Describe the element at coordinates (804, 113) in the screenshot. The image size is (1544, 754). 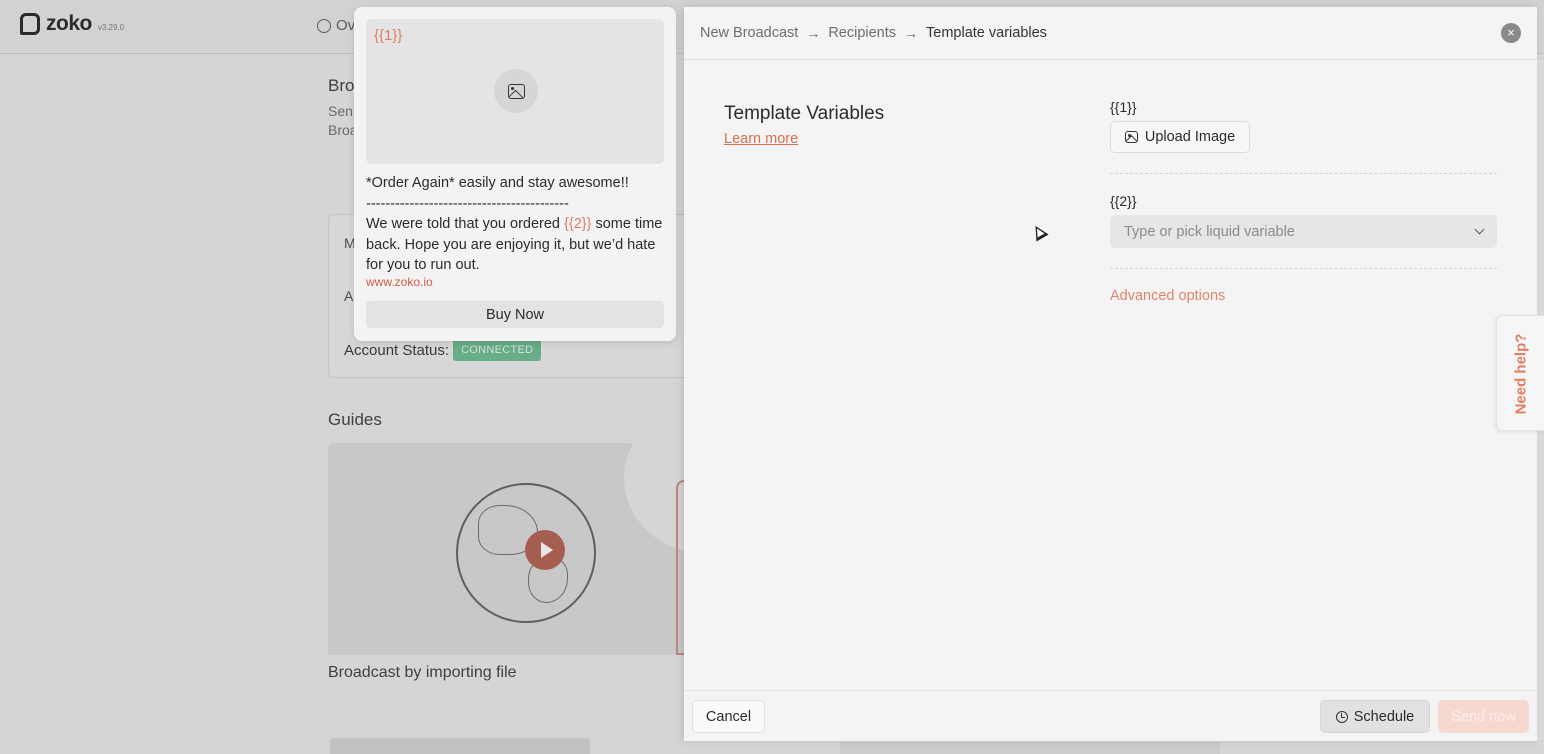
I see `section-title: Template Variables` at that location.